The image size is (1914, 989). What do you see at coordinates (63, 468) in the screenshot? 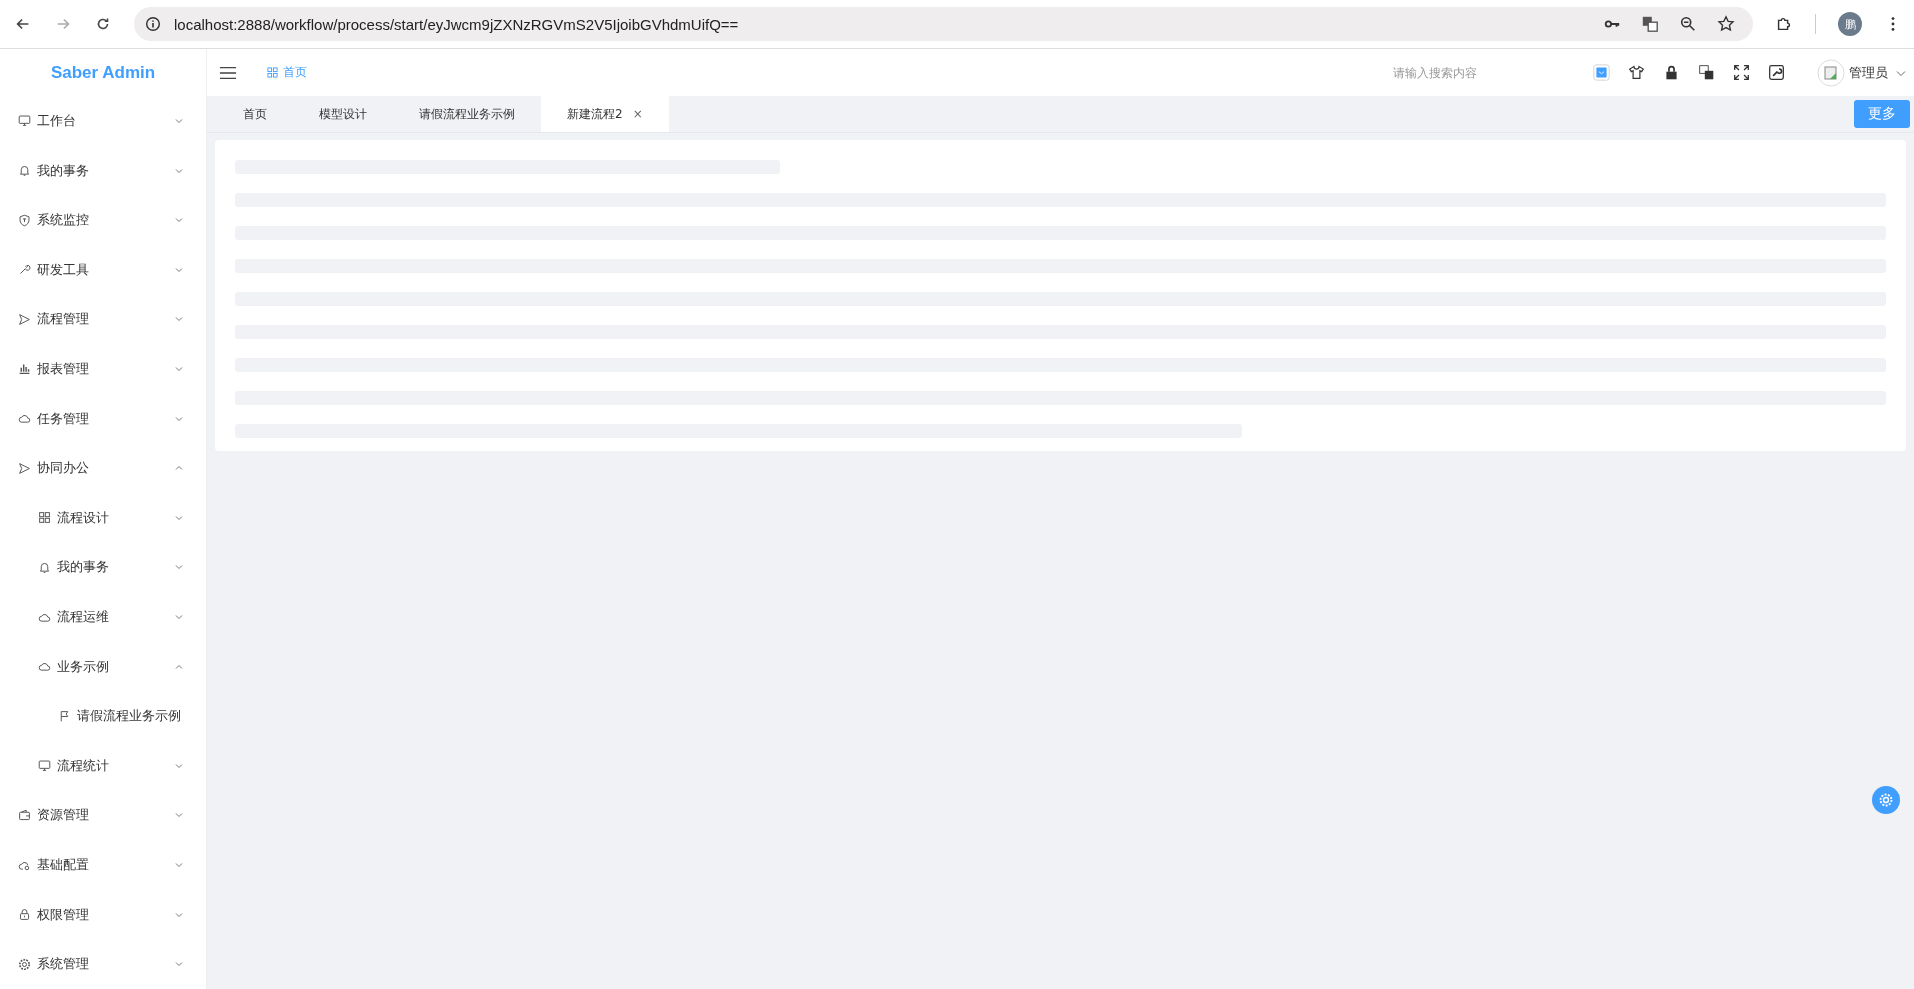
I see `menu-label: 协同办公` at bounding box center [63, 468].